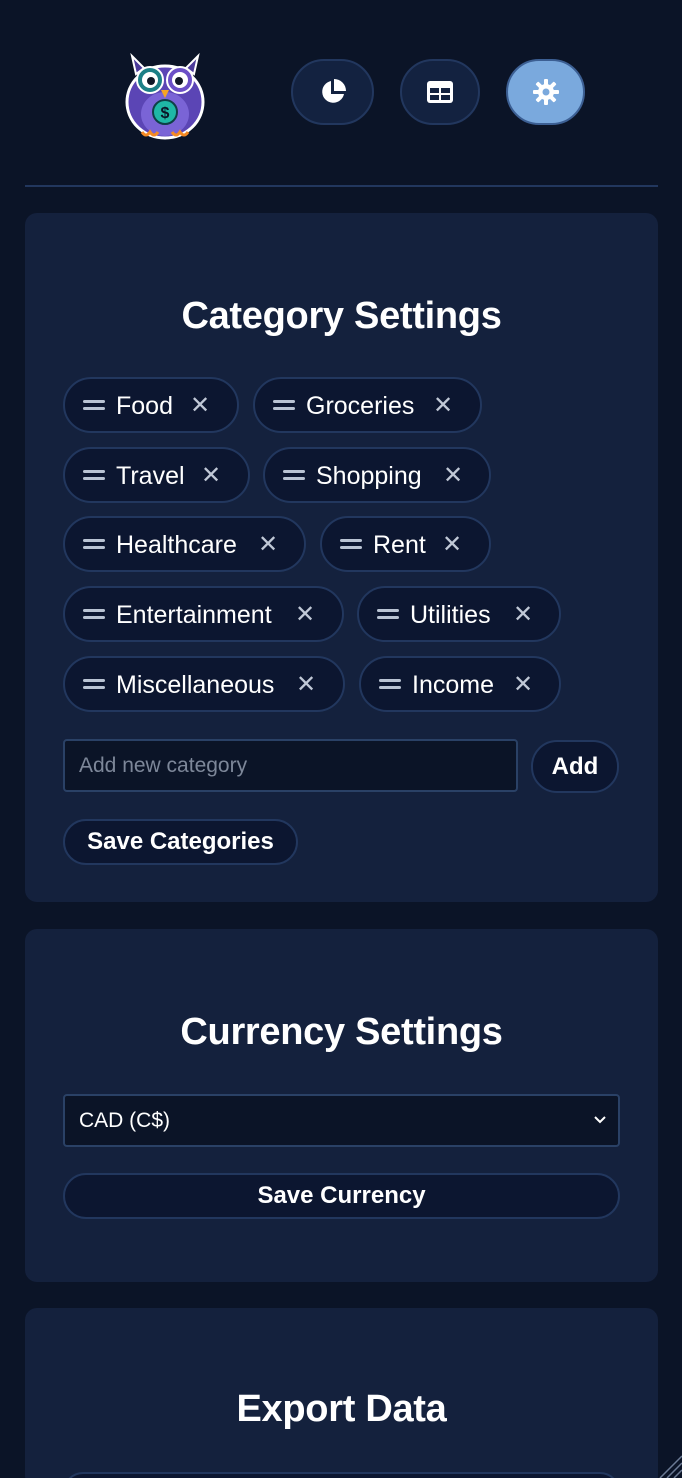 The image size is (682, 1478). I want to click on nav-table-button, so click(440, 92).